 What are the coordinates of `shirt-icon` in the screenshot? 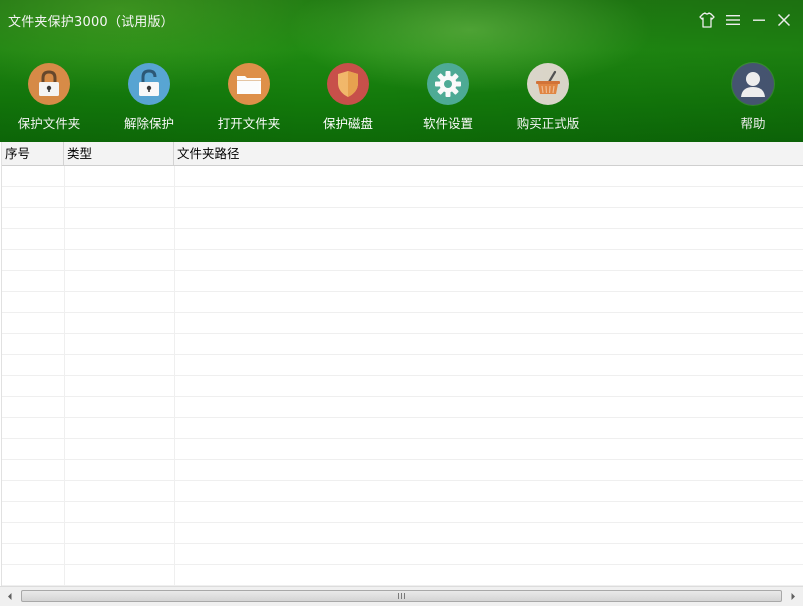 It's located at (707, 20).